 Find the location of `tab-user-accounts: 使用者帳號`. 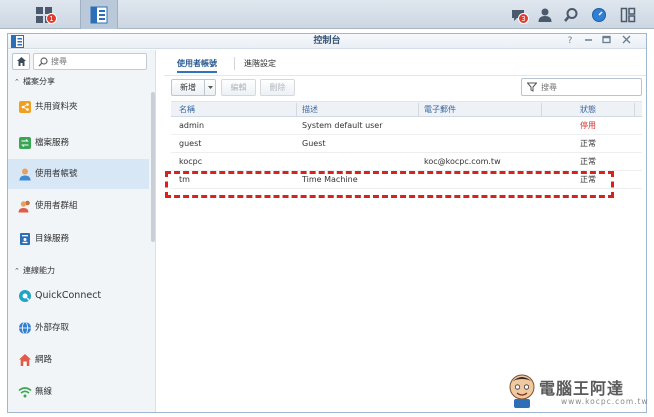

tab-user-accounts: 使用者帳號 is located at coordinates (197, 63).